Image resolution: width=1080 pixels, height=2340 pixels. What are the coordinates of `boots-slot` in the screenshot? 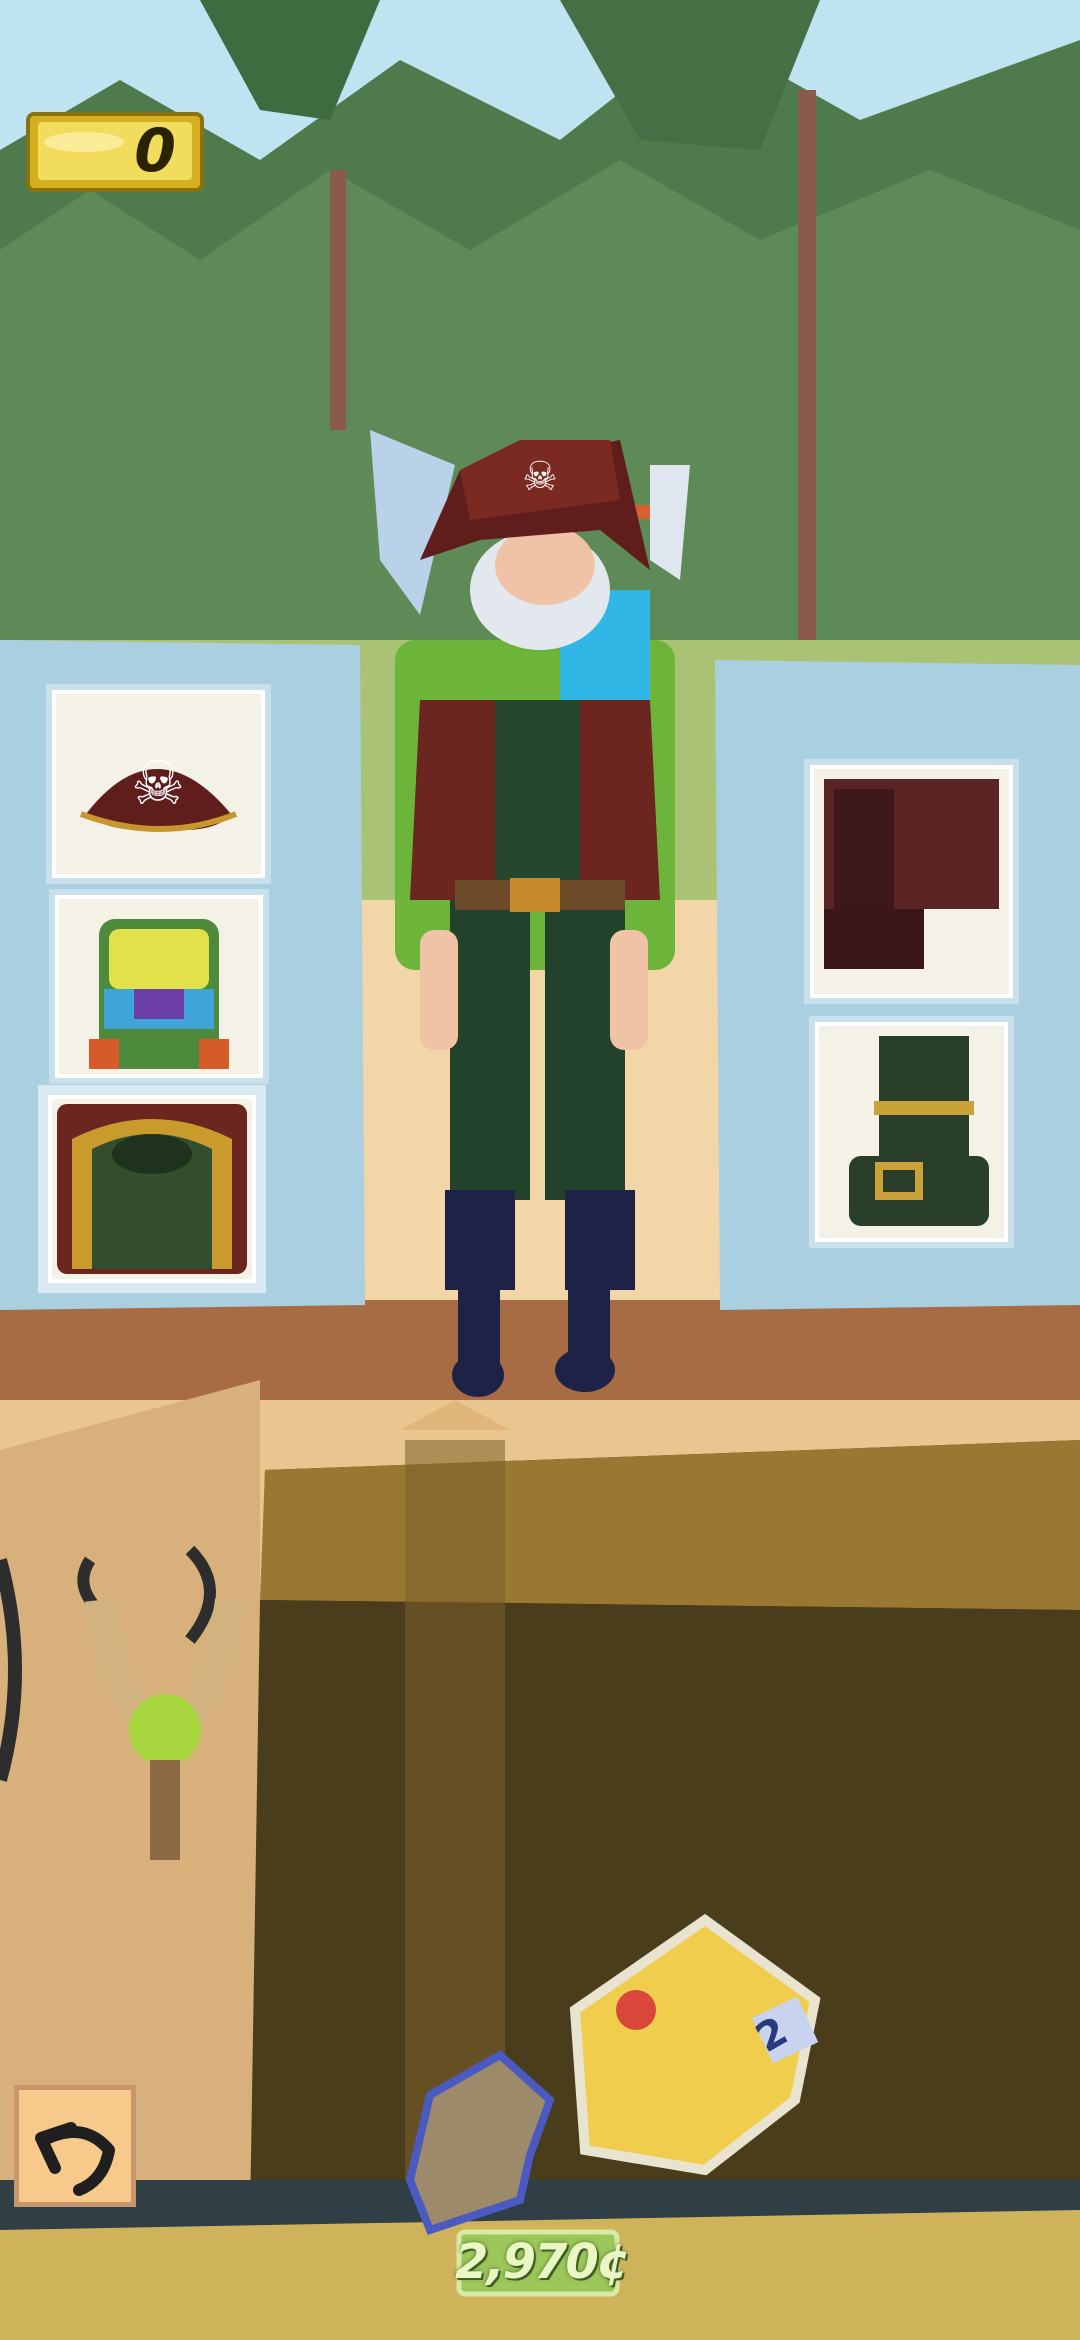 It's located at (911, 1132).